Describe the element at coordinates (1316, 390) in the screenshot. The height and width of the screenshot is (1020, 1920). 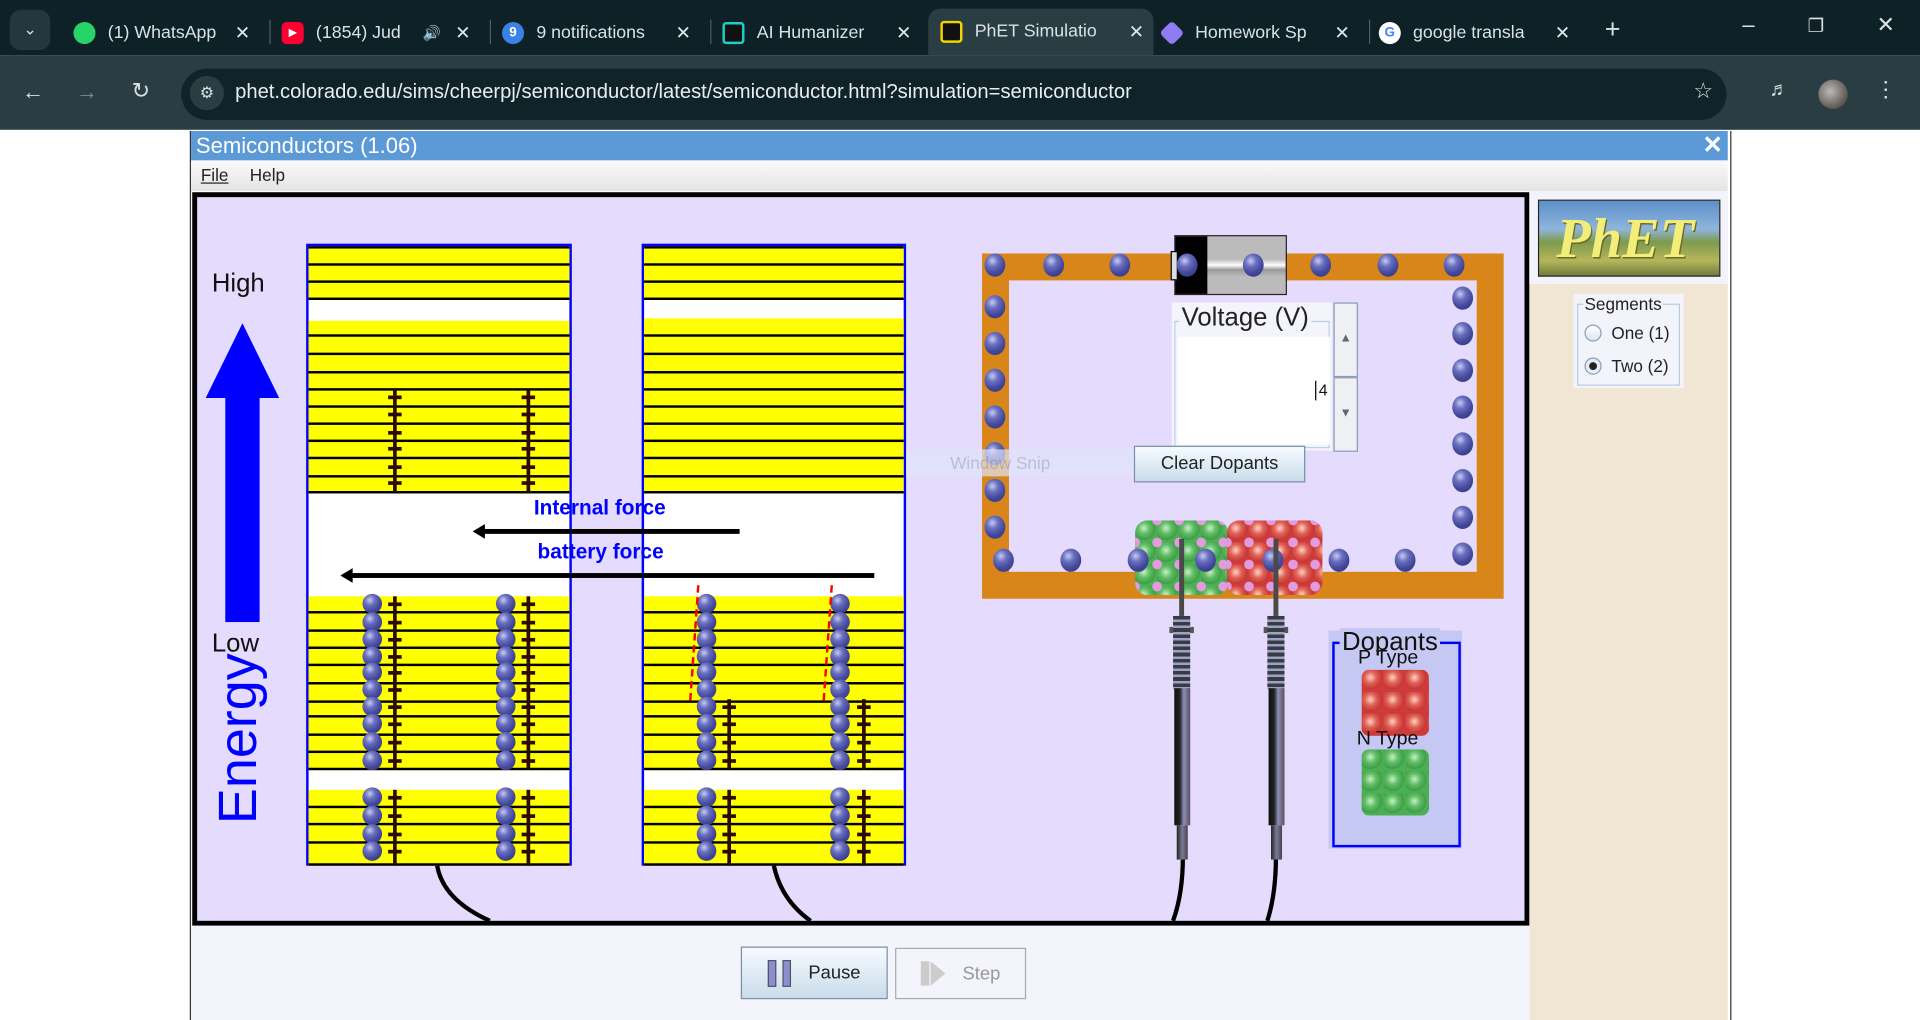
I see `text-cursor` at that location.